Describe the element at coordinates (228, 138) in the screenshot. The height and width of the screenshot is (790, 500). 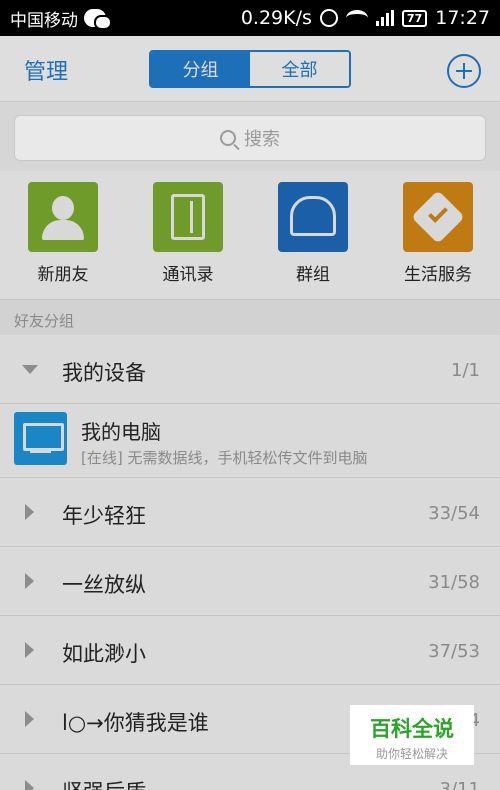
I see `search-icon` at that location.